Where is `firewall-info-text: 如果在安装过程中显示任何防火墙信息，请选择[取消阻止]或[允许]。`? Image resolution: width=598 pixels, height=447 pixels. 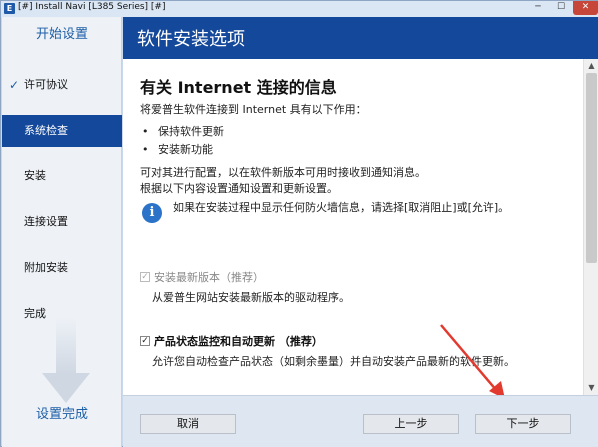
firewall-info-text: 如果在安装过程中显示任何防火墙信息，请选择[取消阻止]或[允许]。 is located at coordinates (341, 207).